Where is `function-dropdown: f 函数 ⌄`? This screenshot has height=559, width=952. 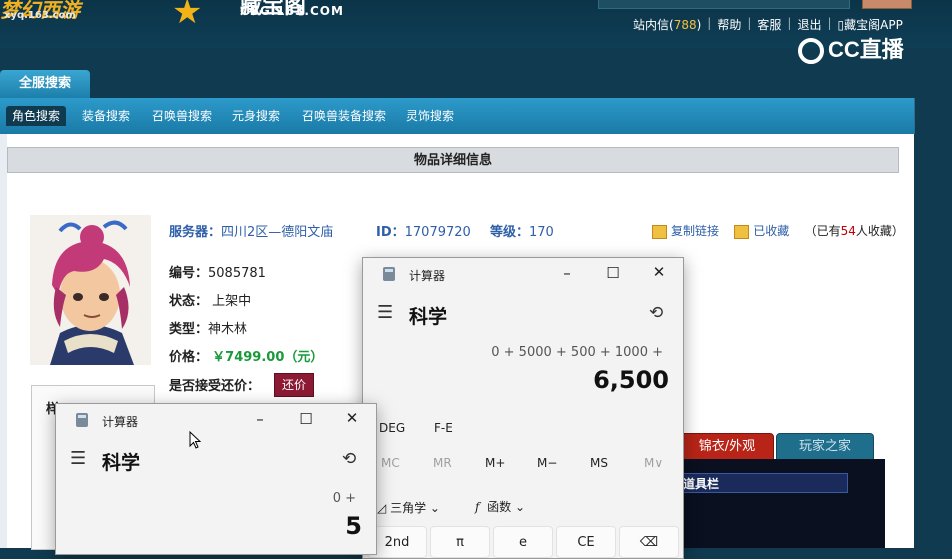 function-dropdown: f 函数 ⌄ is located at coordinates (500, 506).